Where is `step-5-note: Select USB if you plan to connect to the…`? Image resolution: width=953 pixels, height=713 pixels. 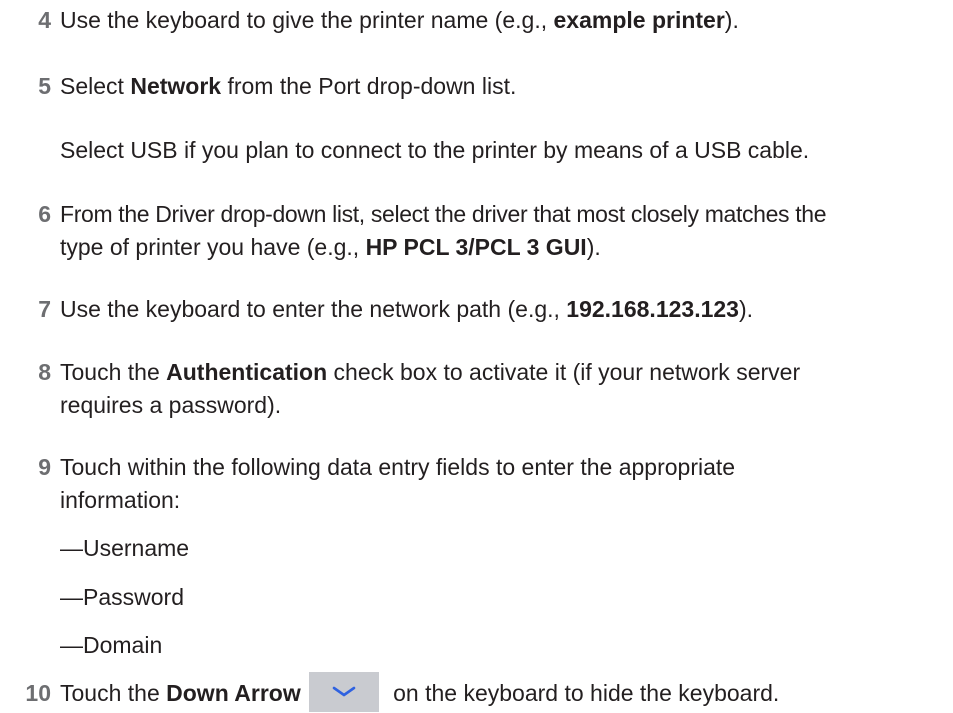
step-5-note: Select USB if you plan to connect to the… is located at coordinates (435, 150).